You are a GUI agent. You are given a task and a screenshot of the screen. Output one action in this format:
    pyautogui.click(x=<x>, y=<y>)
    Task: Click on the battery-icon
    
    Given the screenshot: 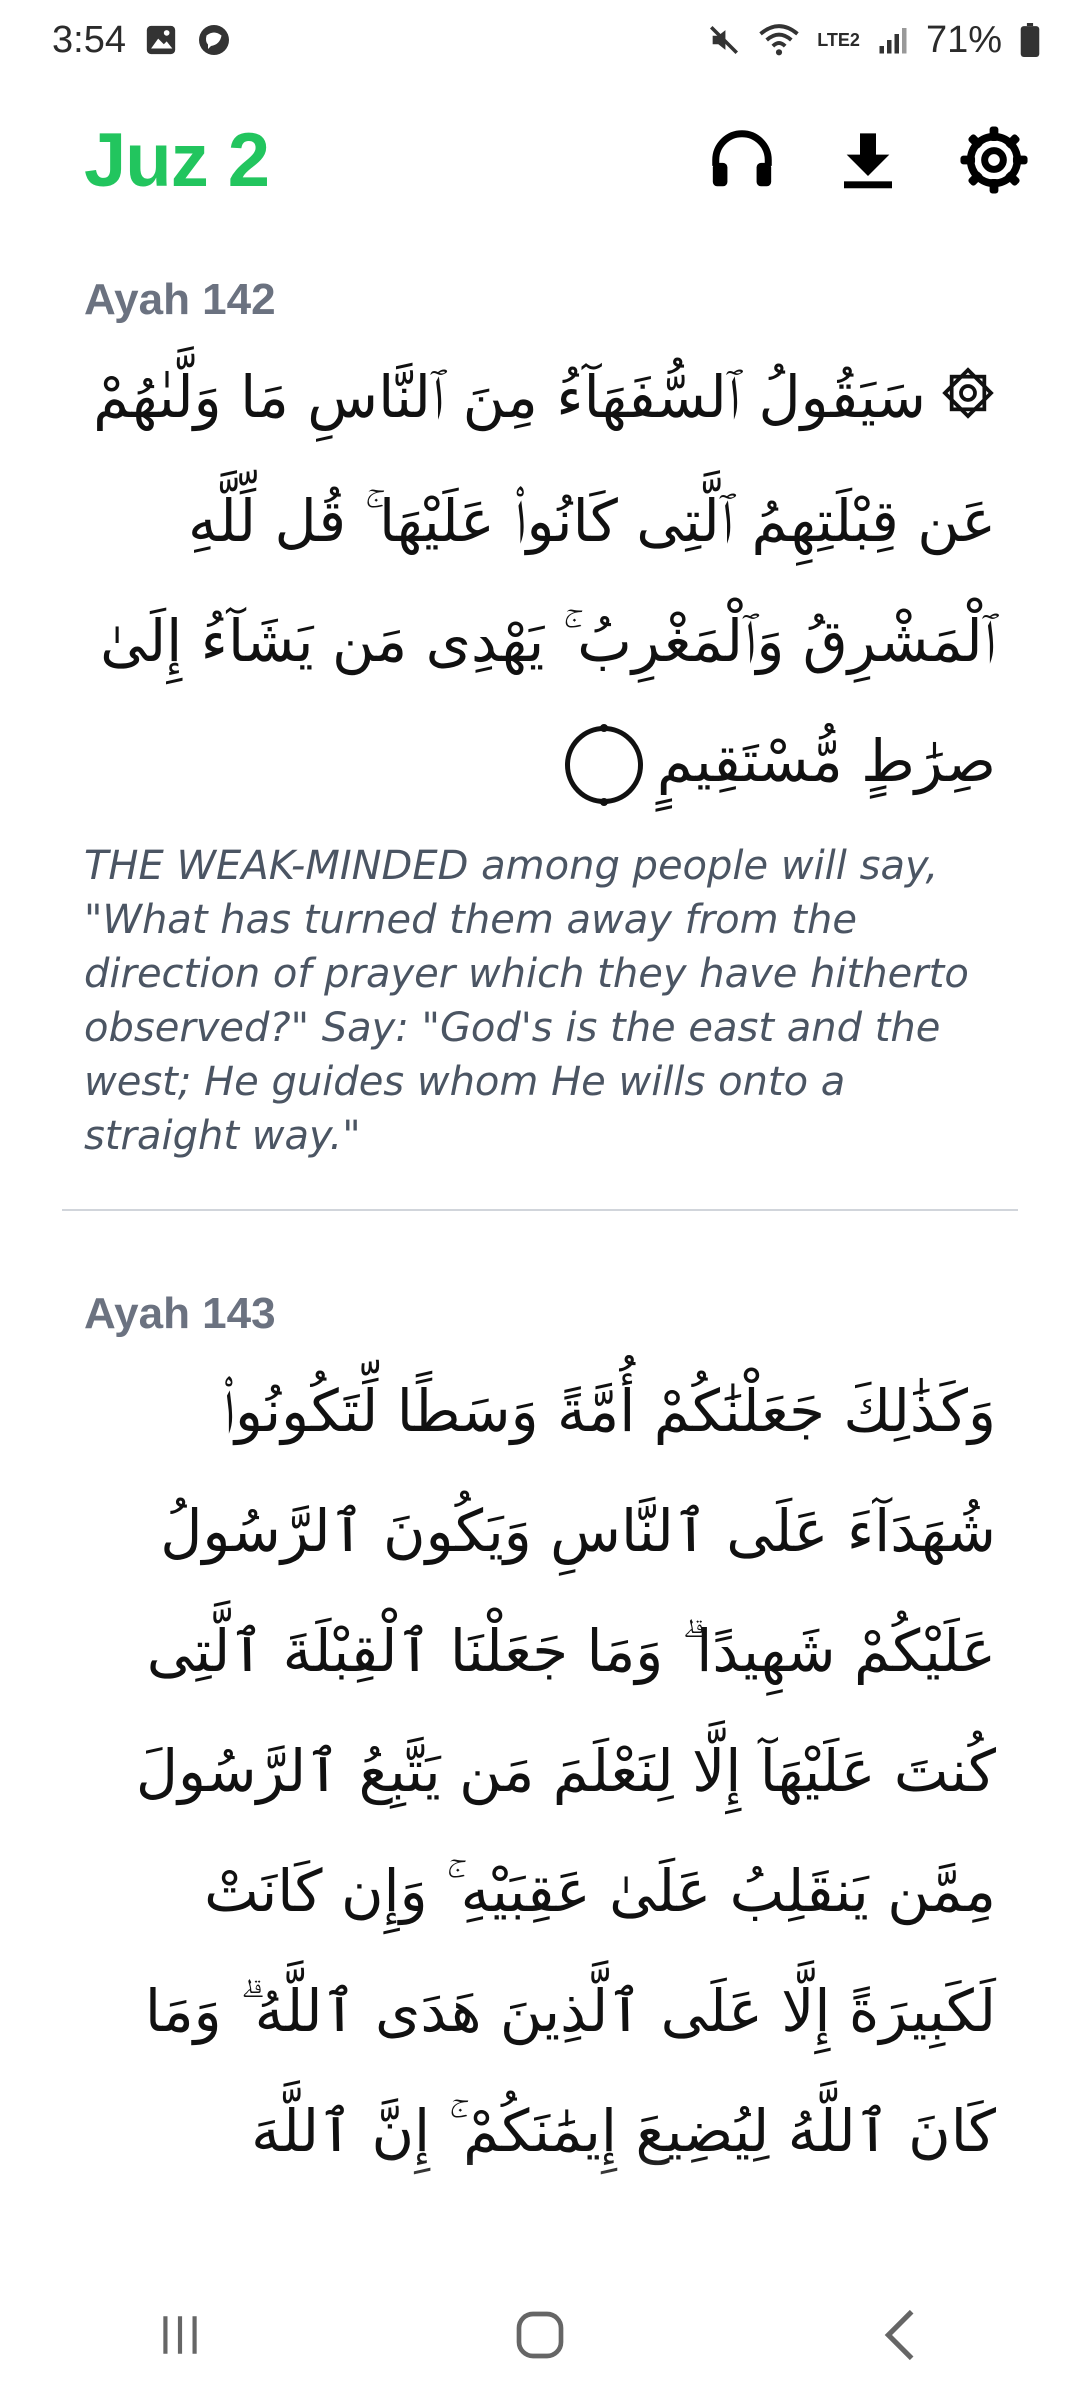 What is the action you would take?
    pyautogui.click(x=1030, y=40)
    